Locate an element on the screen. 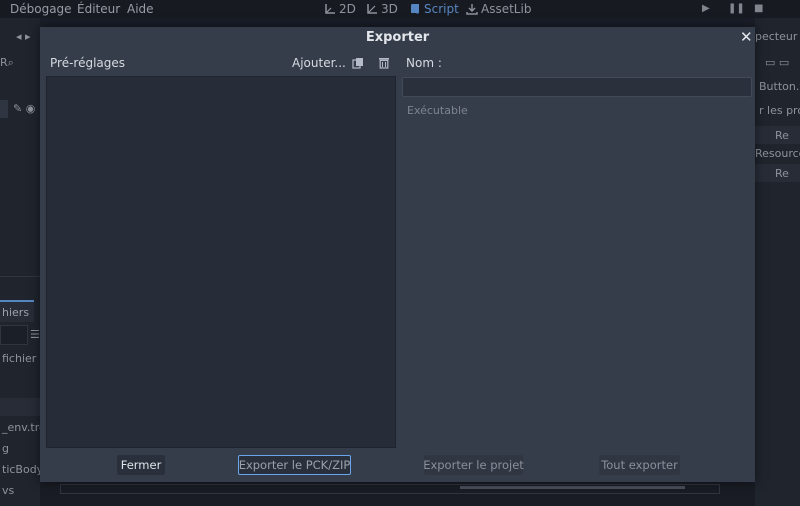 This screenshot has height=506, width=800. close-icon: ✕ is located at coordinates (746, 37).